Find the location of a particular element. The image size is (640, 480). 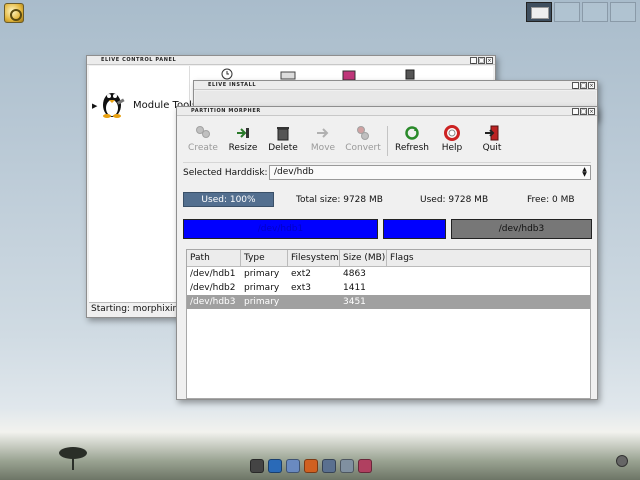

airplane-icon is located at coordinates (347, 466).